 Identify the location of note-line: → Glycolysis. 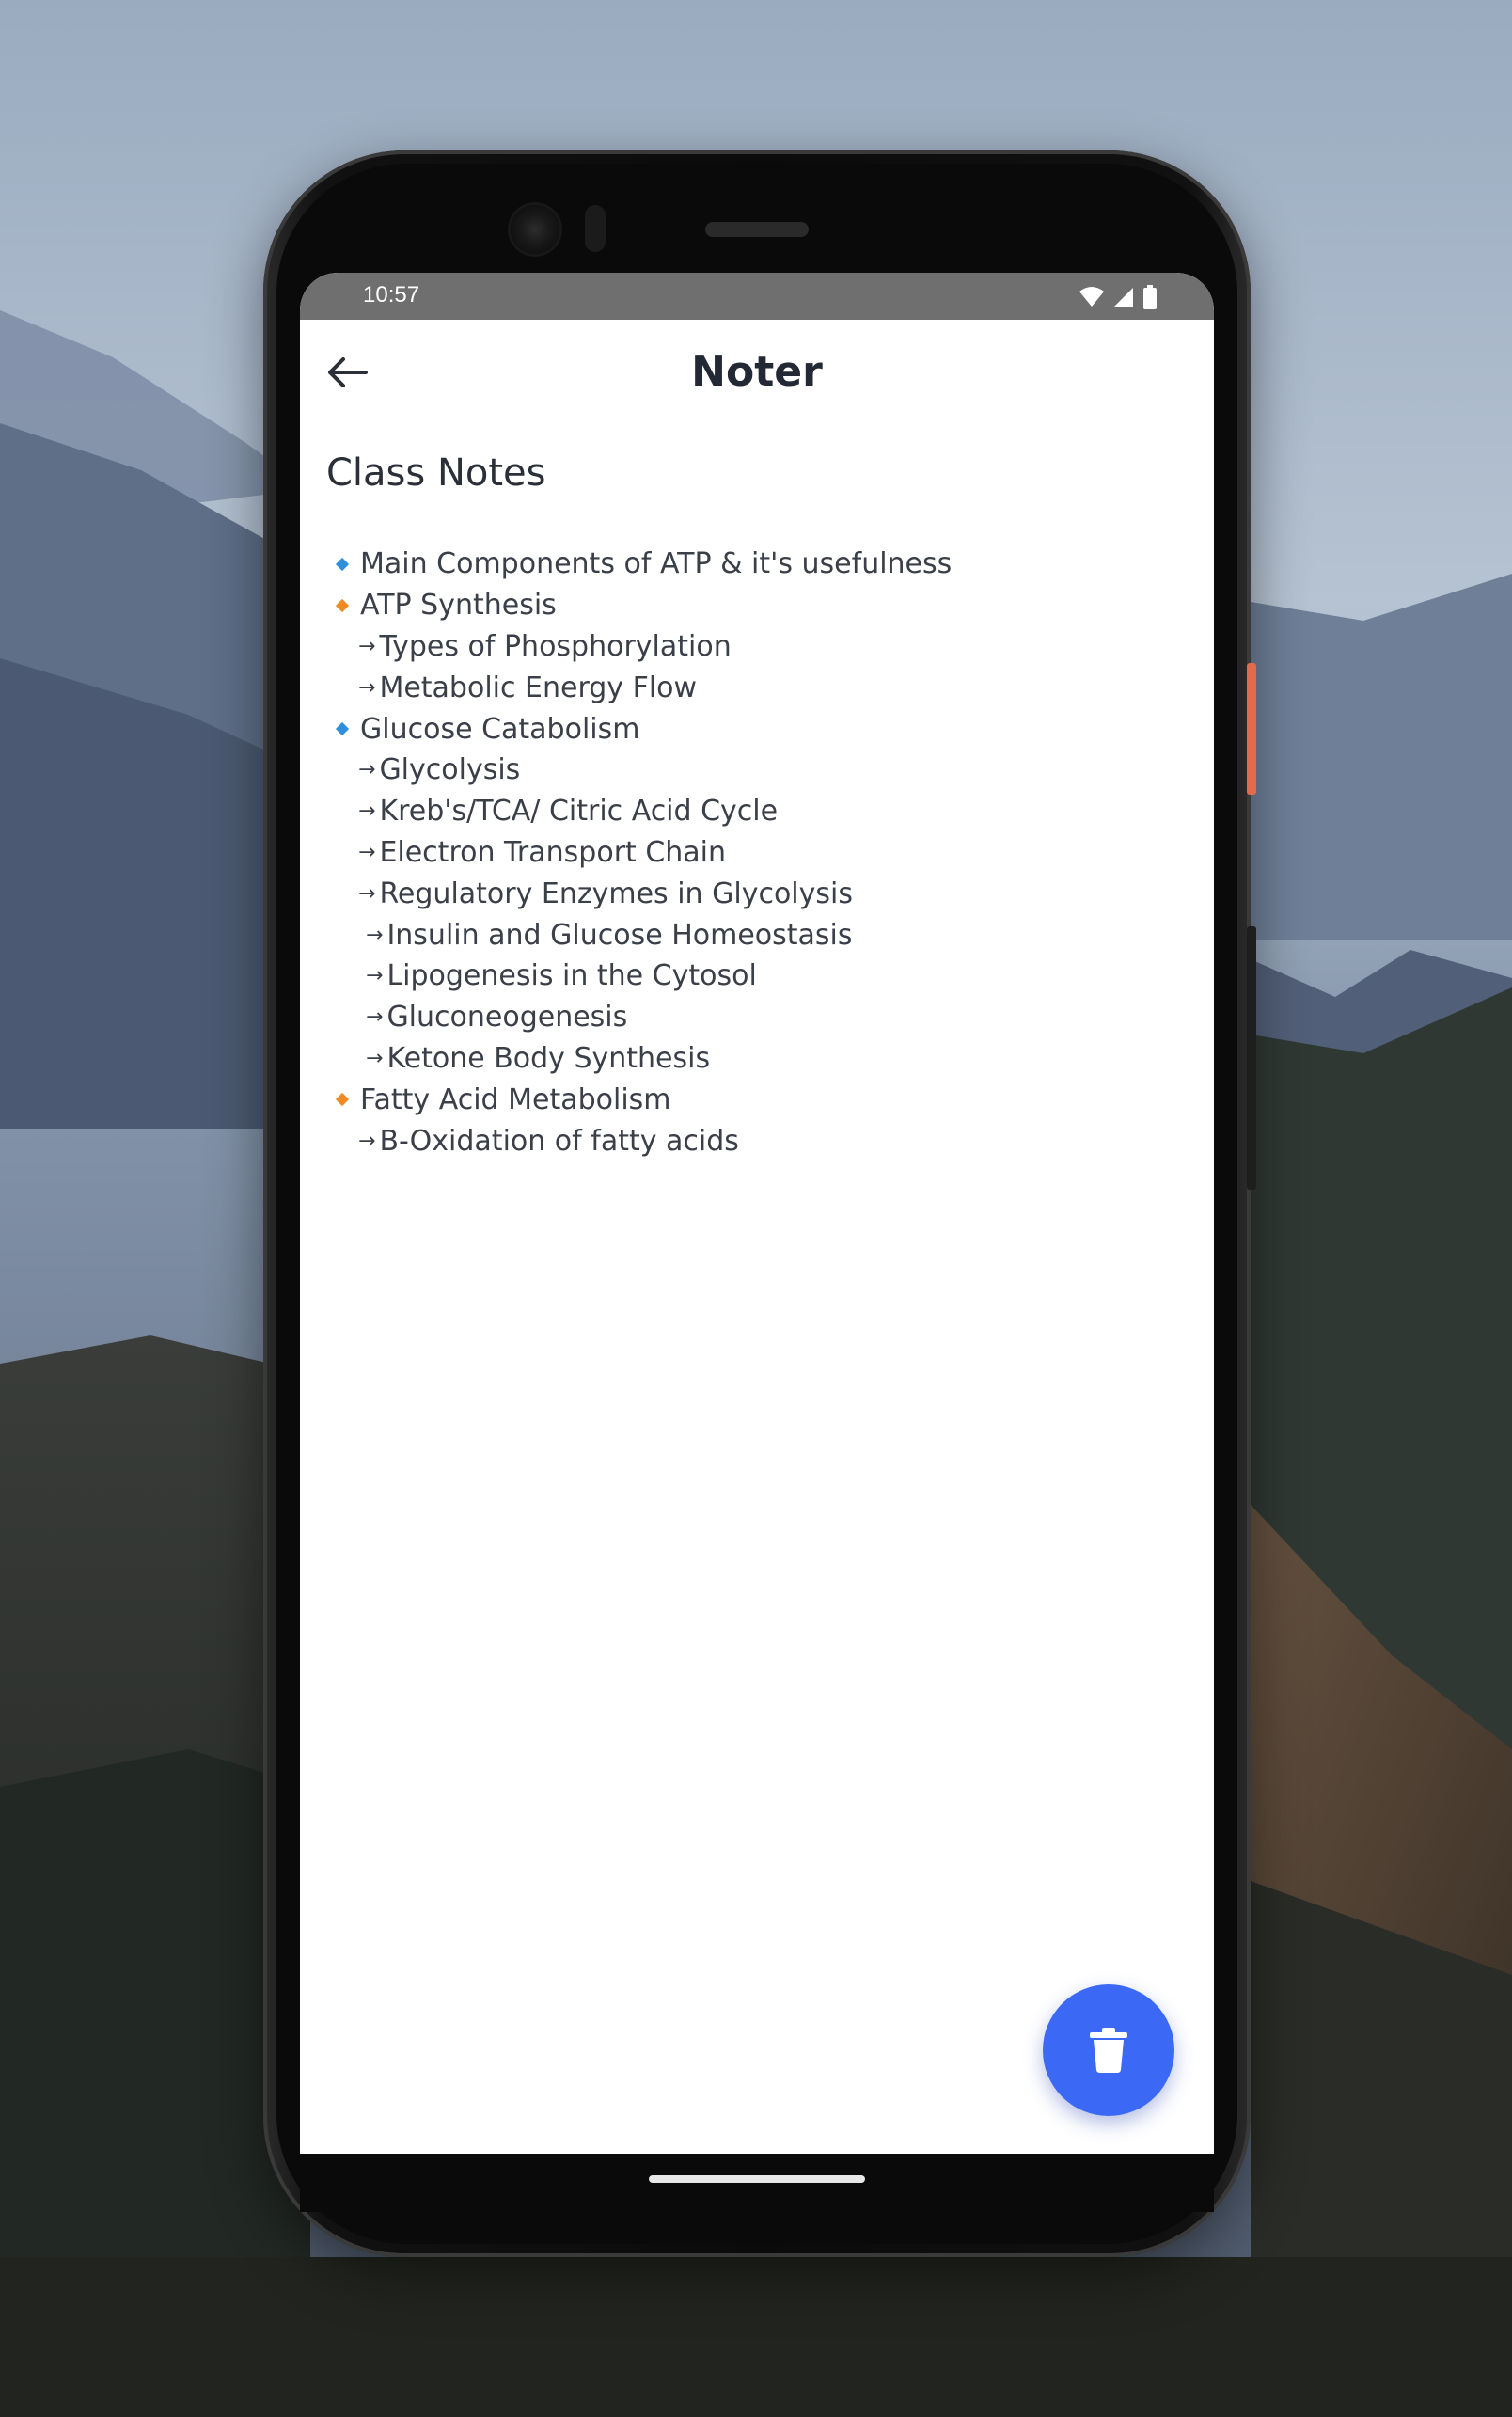
(759, 770).